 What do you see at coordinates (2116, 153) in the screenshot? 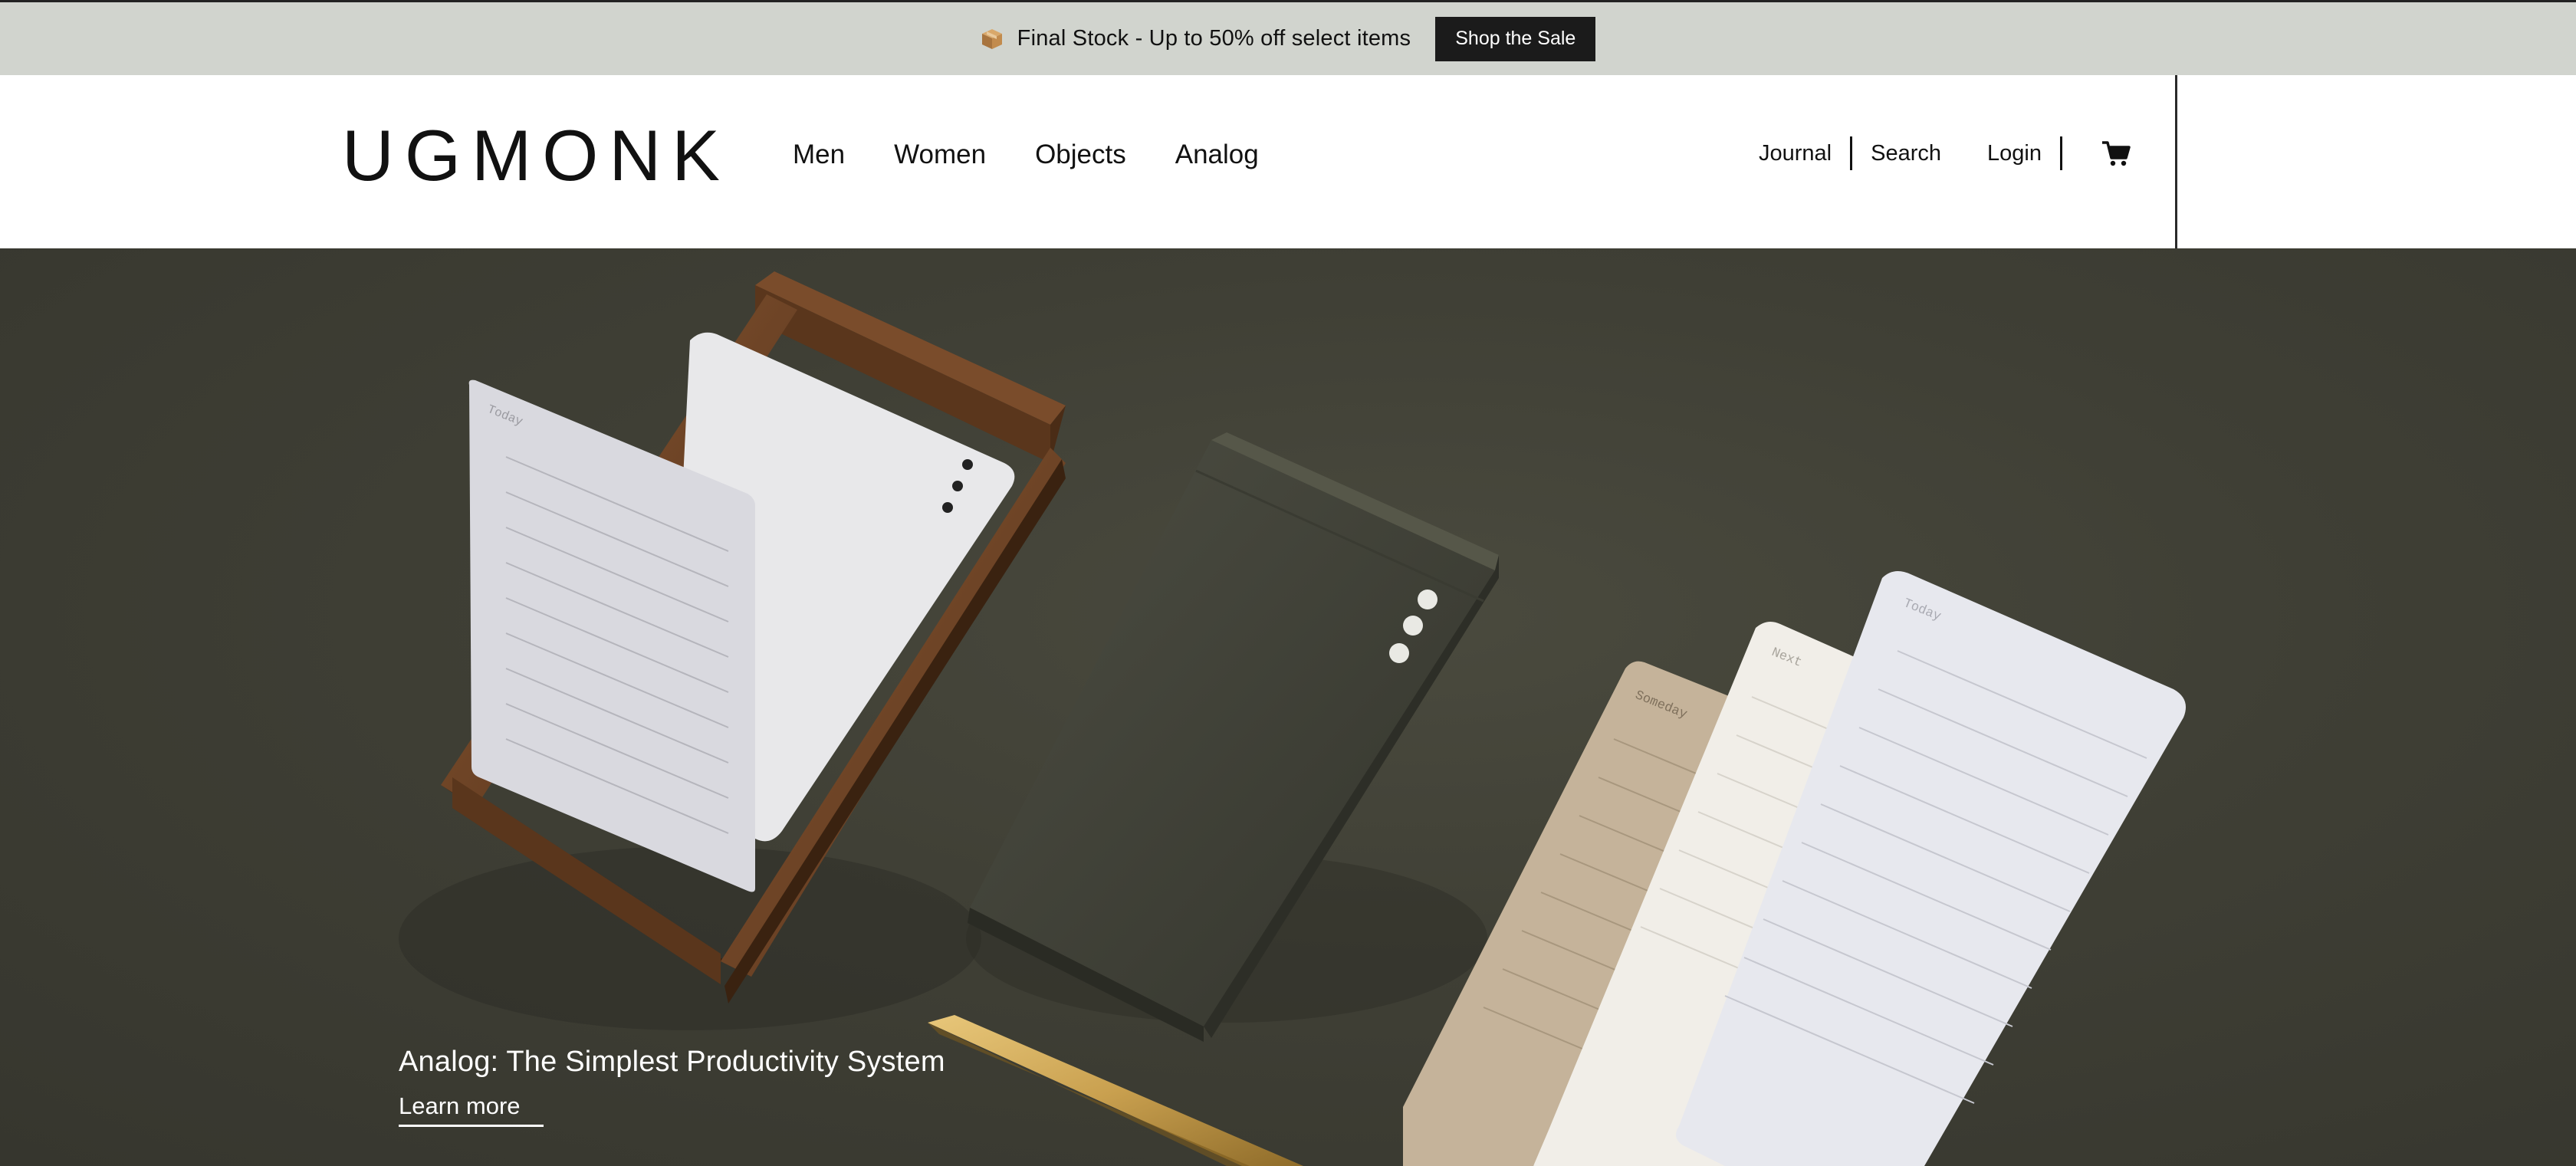
I see `cart-icon` at bounding box center [2116, 153].